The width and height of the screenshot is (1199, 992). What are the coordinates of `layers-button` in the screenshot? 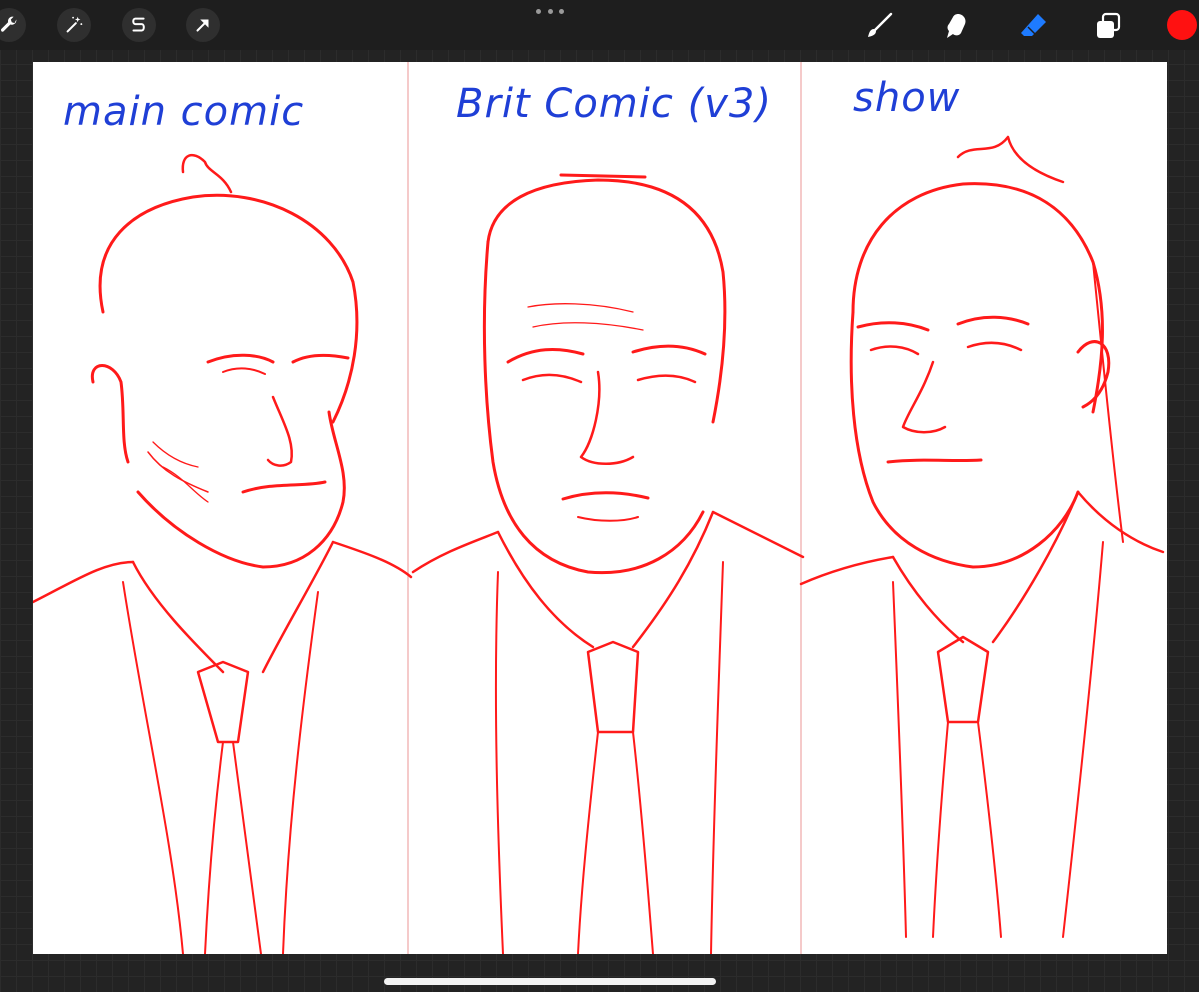 It's located at (1108, 26).